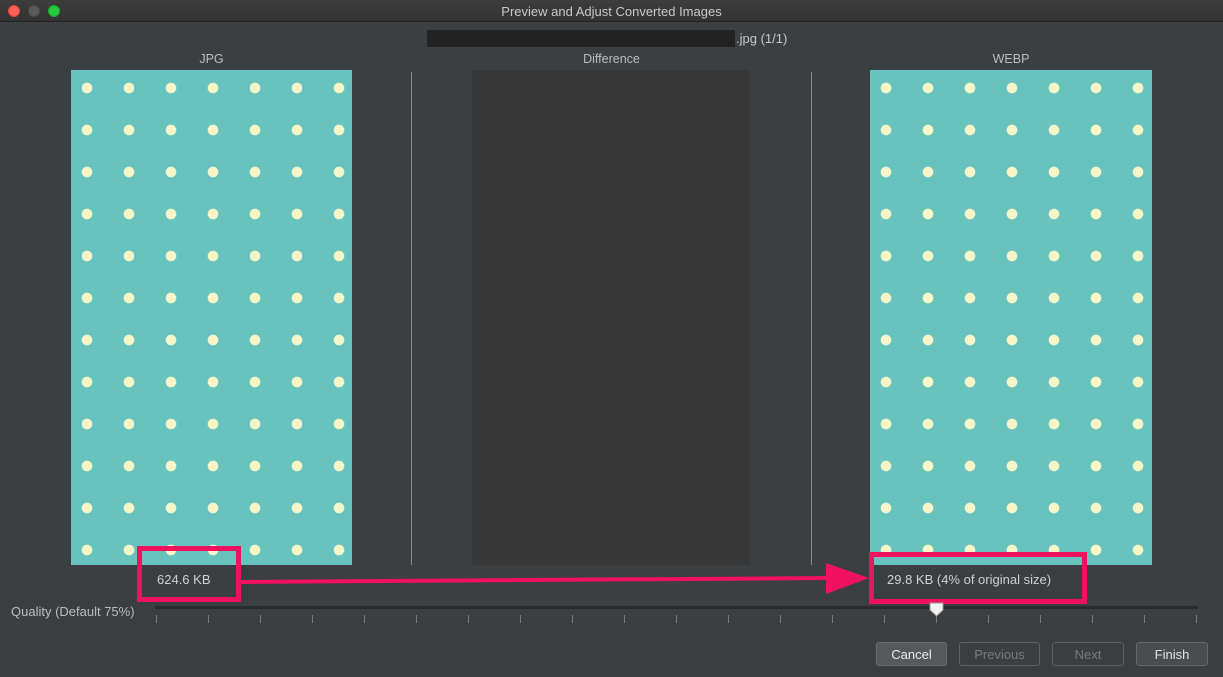  Describe the element at coordinates (911, 654) in the screenshot. I see `cancel-button: Cancel` at that location.